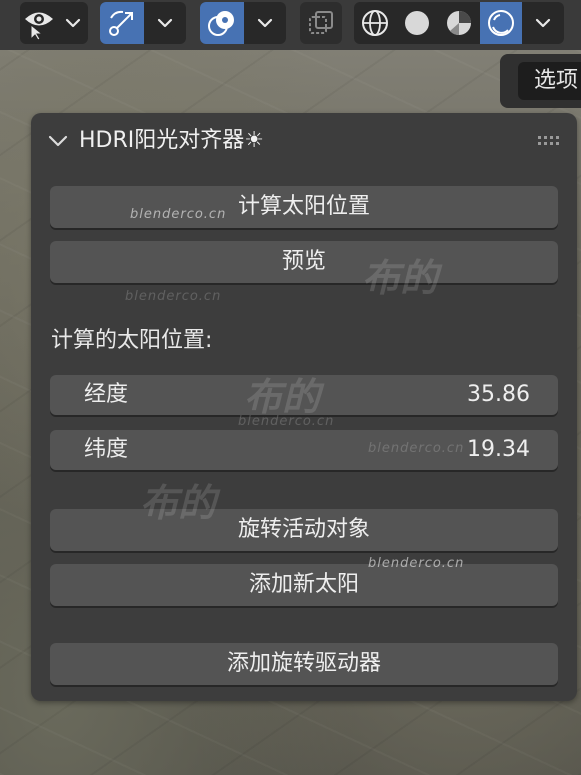 Image resolution: width=581 pixels, height=775 pixels. I want to click on panel-header: HDRI阳光对齐器☀, so click(304, 141).